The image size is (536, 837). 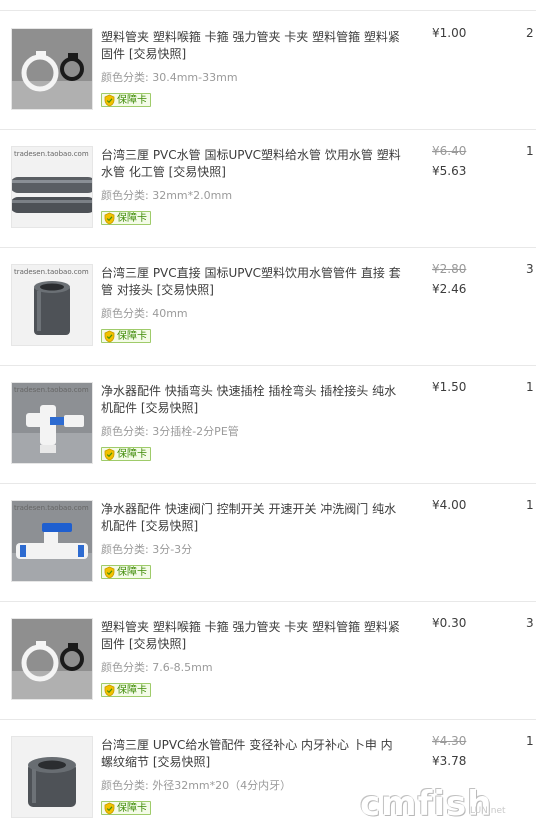 I want to click on quantity: 2, so click(x=530, y=33).